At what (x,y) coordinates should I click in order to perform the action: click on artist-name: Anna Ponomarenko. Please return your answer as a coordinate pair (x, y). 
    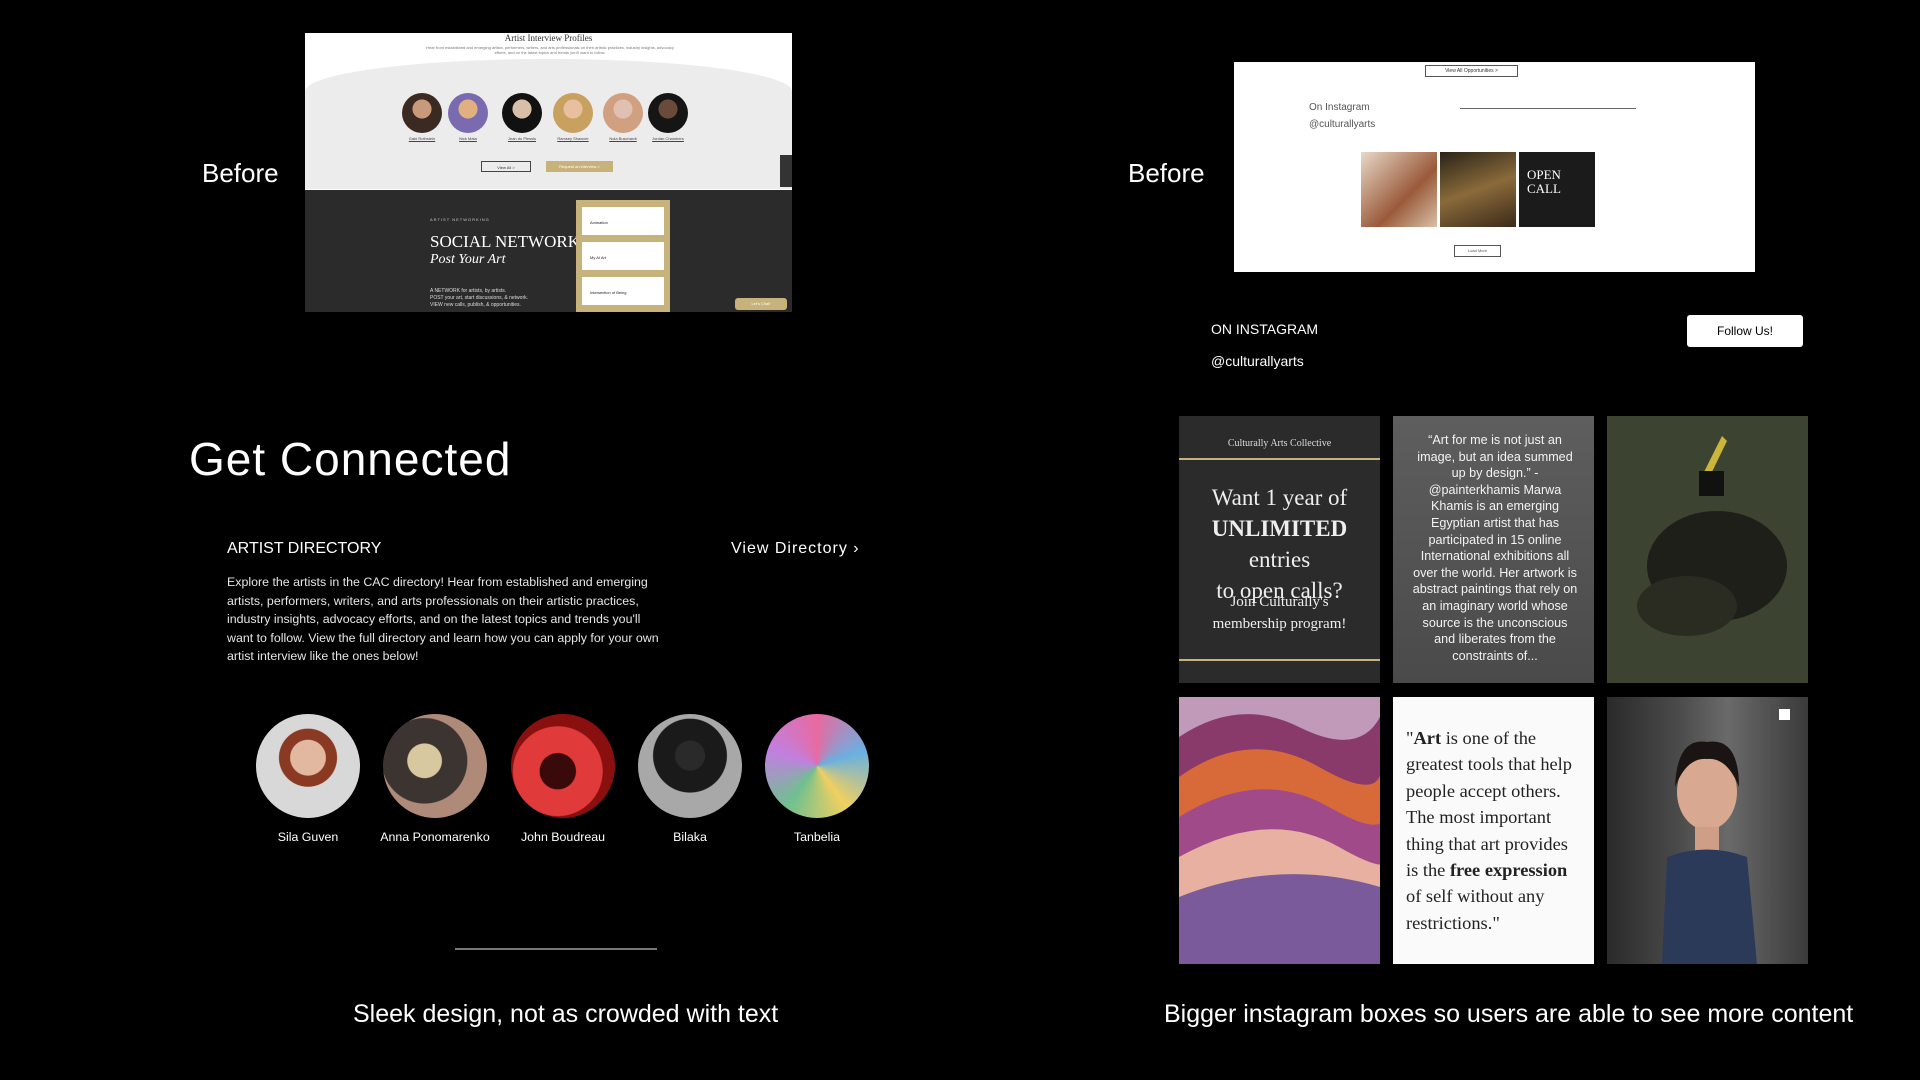
    Looking at the image, I should click on (435, 837).